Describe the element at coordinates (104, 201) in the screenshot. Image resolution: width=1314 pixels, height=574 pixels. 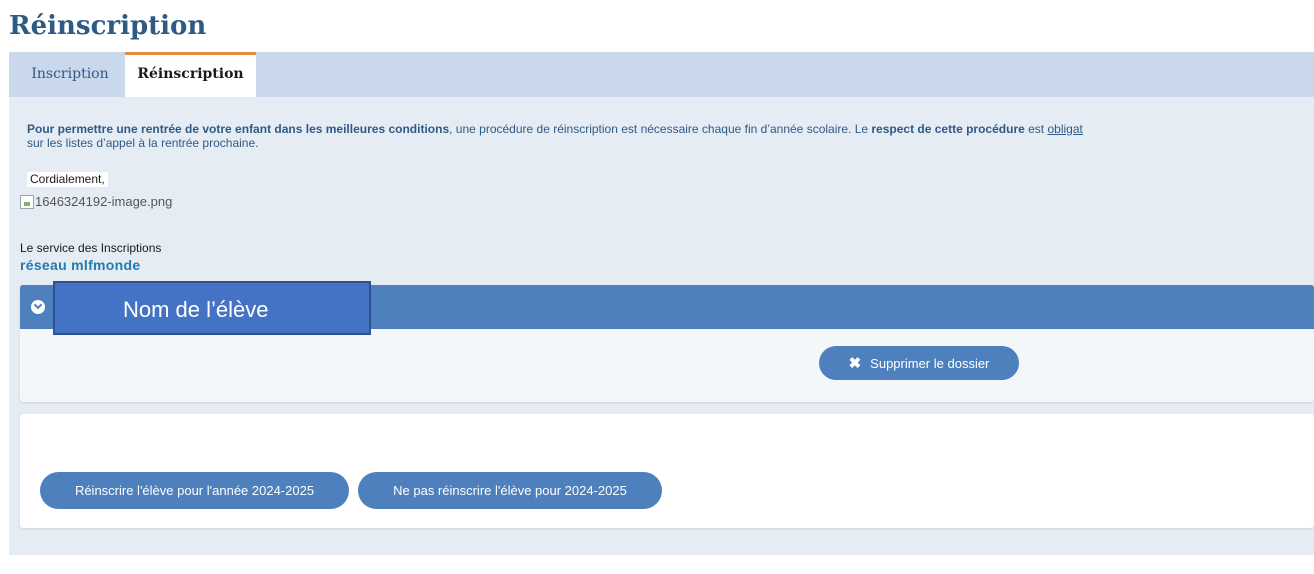
I see `image-alt-text: 1646324192-image.png` at that location.